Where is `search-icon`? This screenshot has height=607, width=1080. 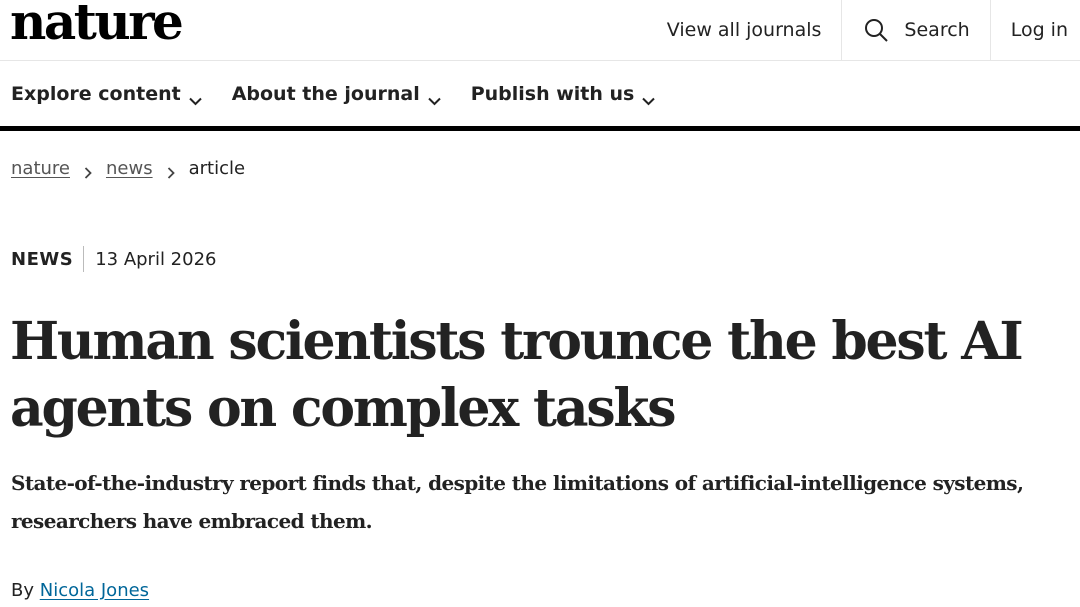 search-icon is located at coordinates (876, 30).